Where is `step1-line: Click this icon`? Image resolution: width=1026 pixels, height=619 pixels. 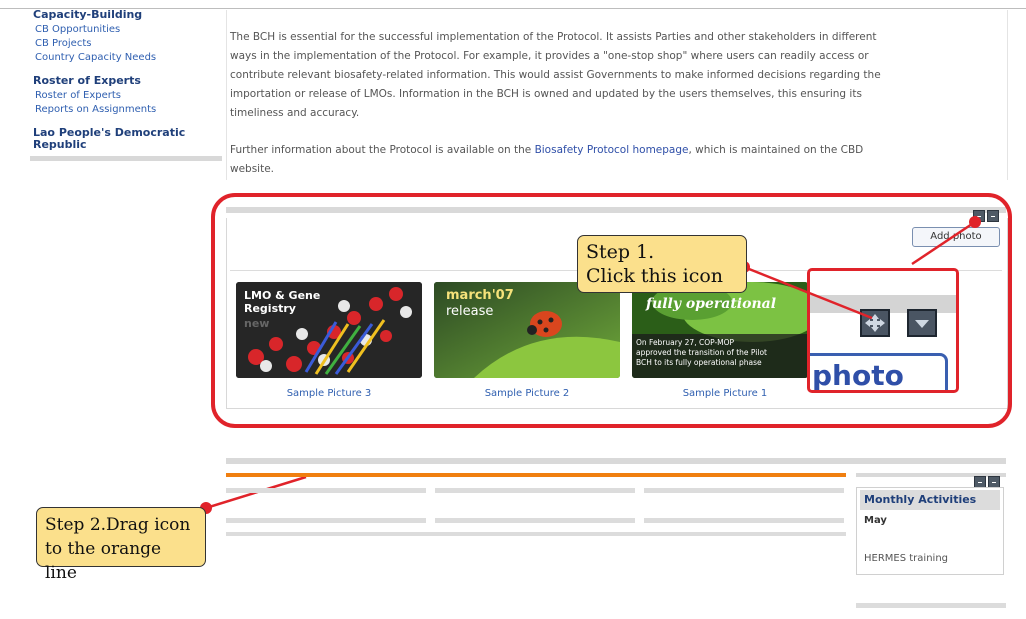 step1-line: Click this icon is located at coordinates (655, 276).